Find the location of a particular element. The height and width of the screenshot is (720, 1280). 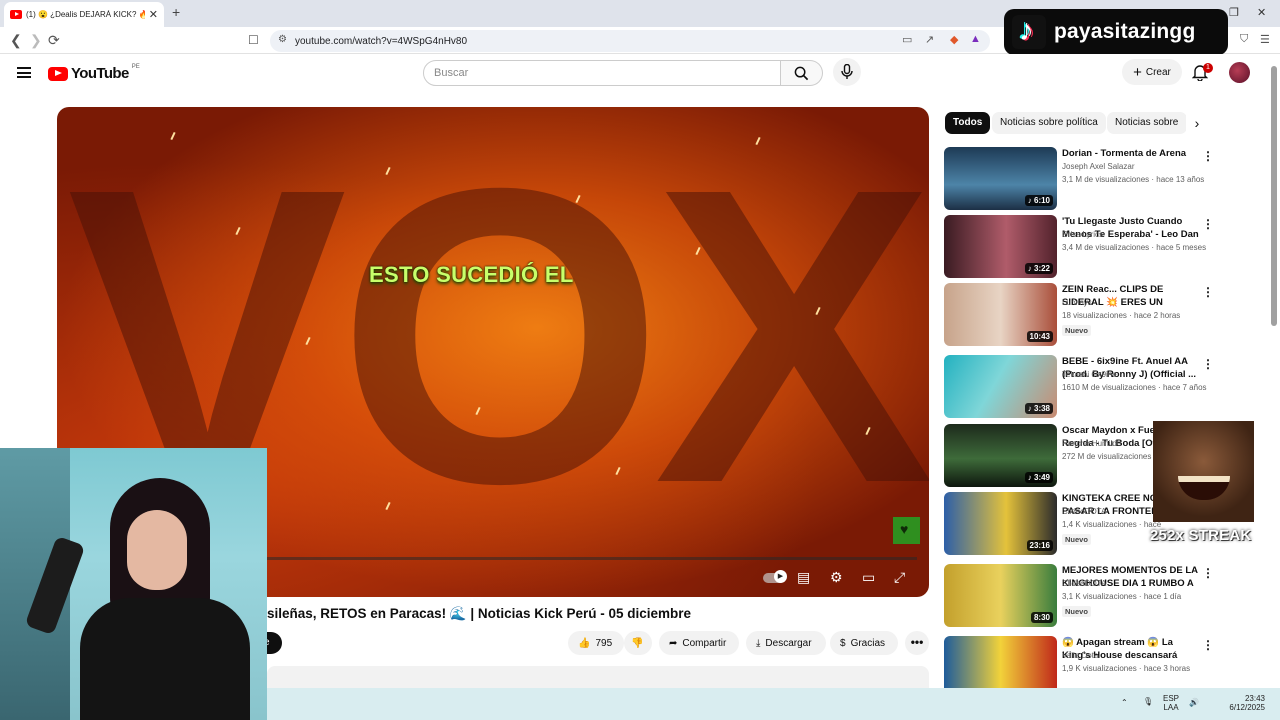

search-button is located at coordinates (802, 73).